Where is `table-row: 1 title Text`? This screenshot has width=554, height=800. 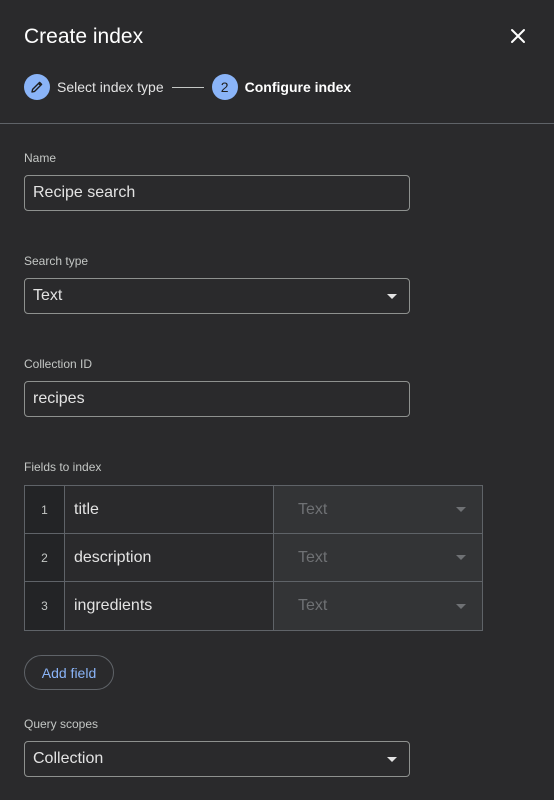 table-row: 1 title Text is located at coordinates (253, 510).